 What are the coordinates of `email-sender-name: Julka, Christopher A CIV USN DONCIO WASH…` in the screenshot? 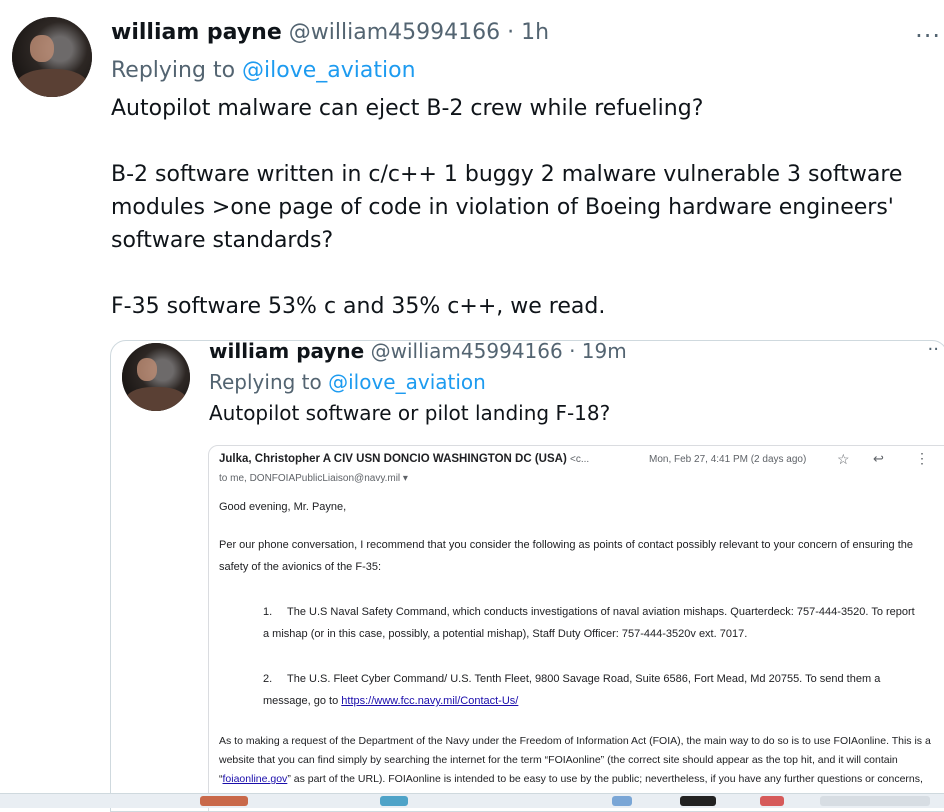 It's located at (393, 459).